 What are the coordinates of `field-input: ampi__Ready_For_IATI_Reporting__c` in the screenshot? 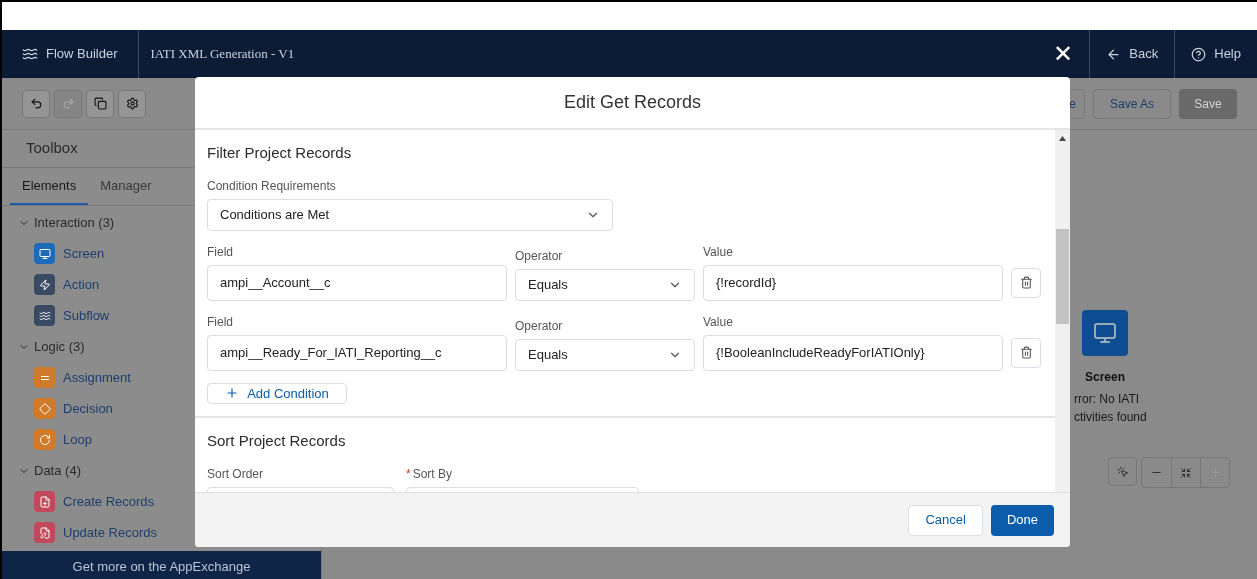 It's located at (357, 352).